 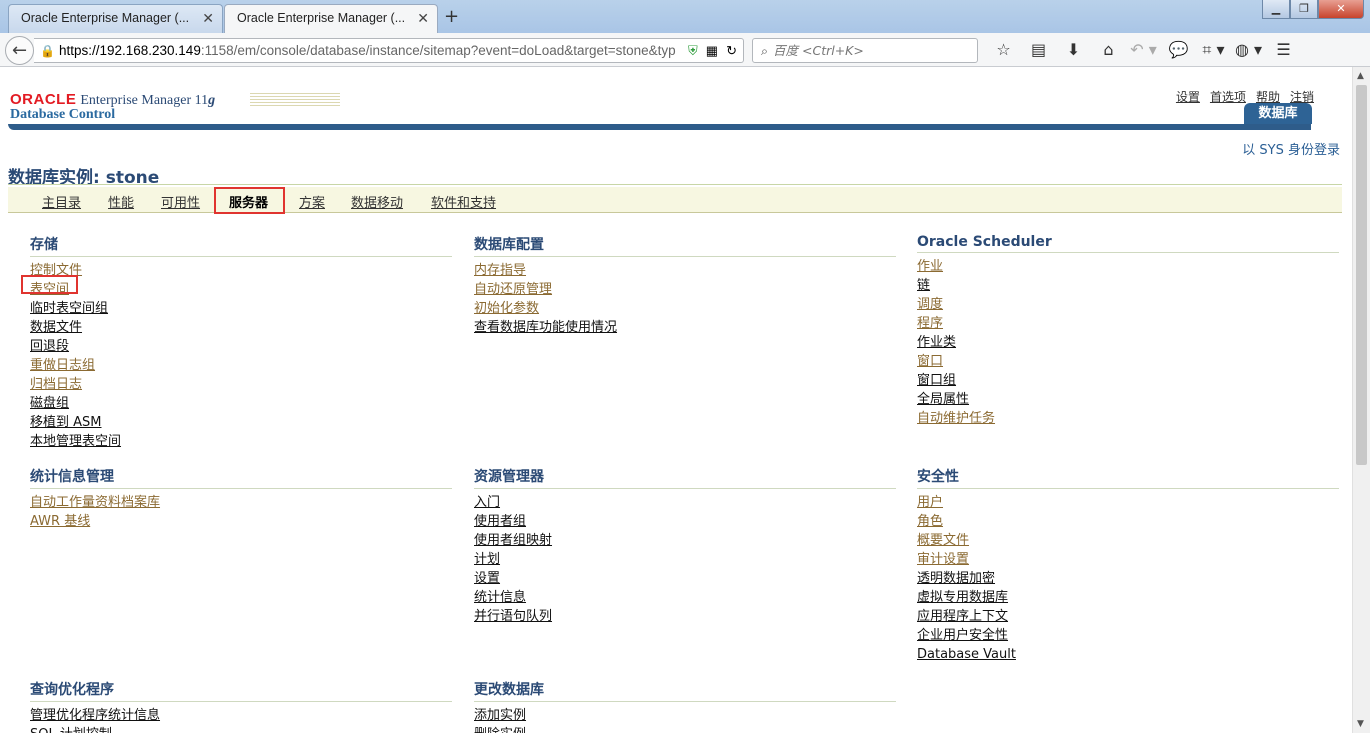 What do you see at coordinates (693, 50) in the screenshot?
I see `shield-icon: ⛨` at bounding box center [693, 50].